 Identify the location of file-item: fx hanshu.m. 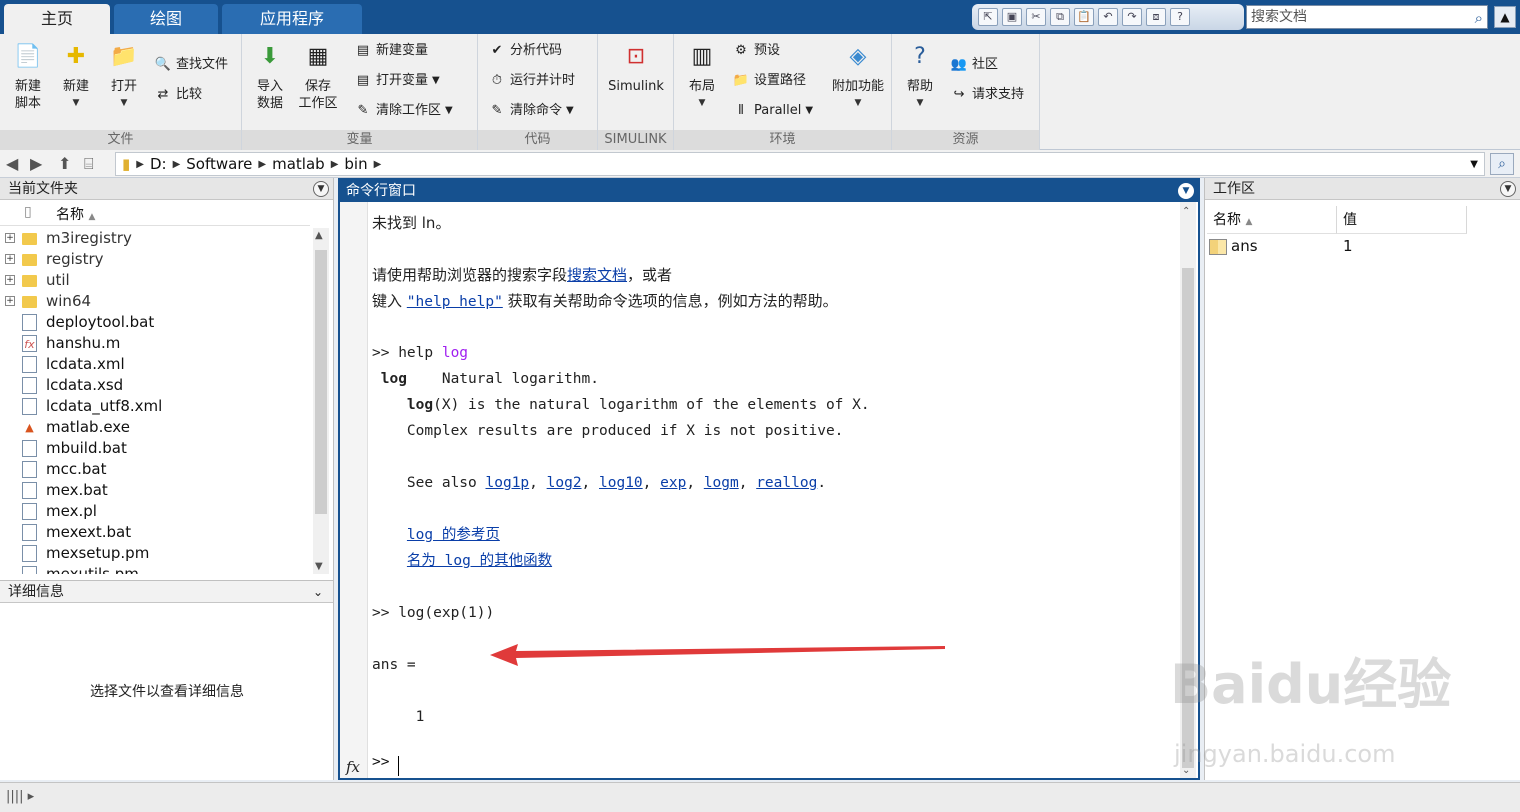
(155, 343).